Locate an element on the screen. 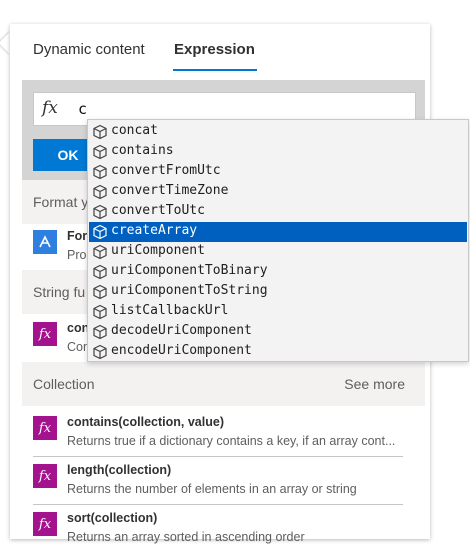  suggestion-item: uriComponentToString is located at coordinates (278, 292).